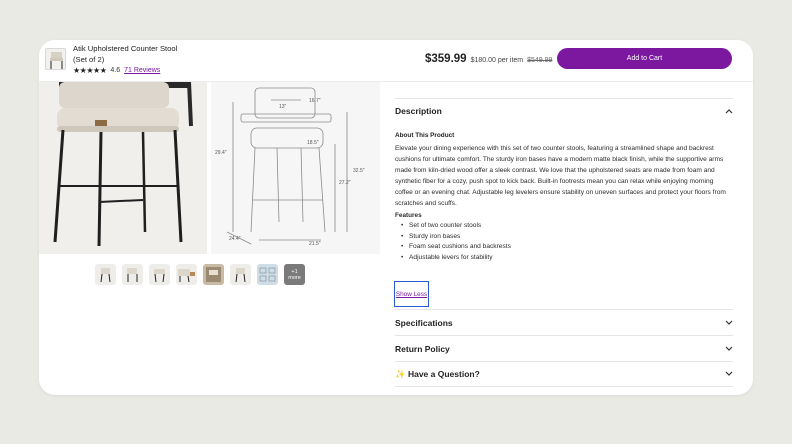  What do you see at coordinates (422, 349) in the screenshot?
I see `return-policy-heading: Return Policy` at bounding box center [422, 349].